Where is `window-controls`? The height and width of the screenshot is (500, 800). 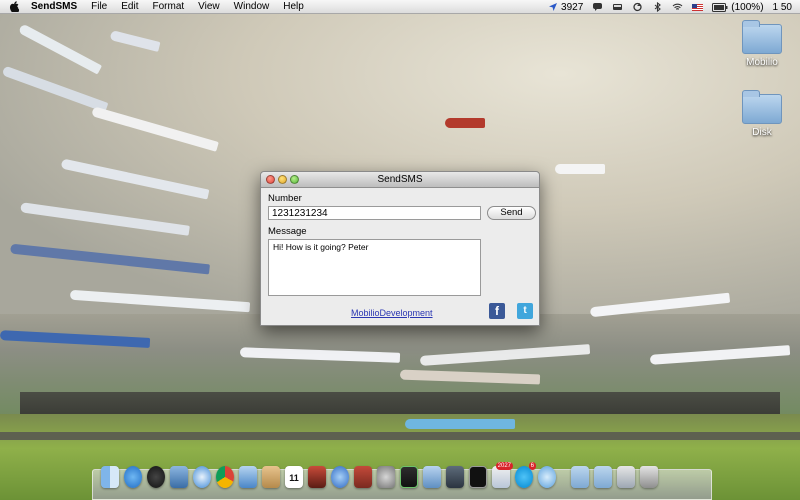 window-controls is located at coordinates (282, 179).